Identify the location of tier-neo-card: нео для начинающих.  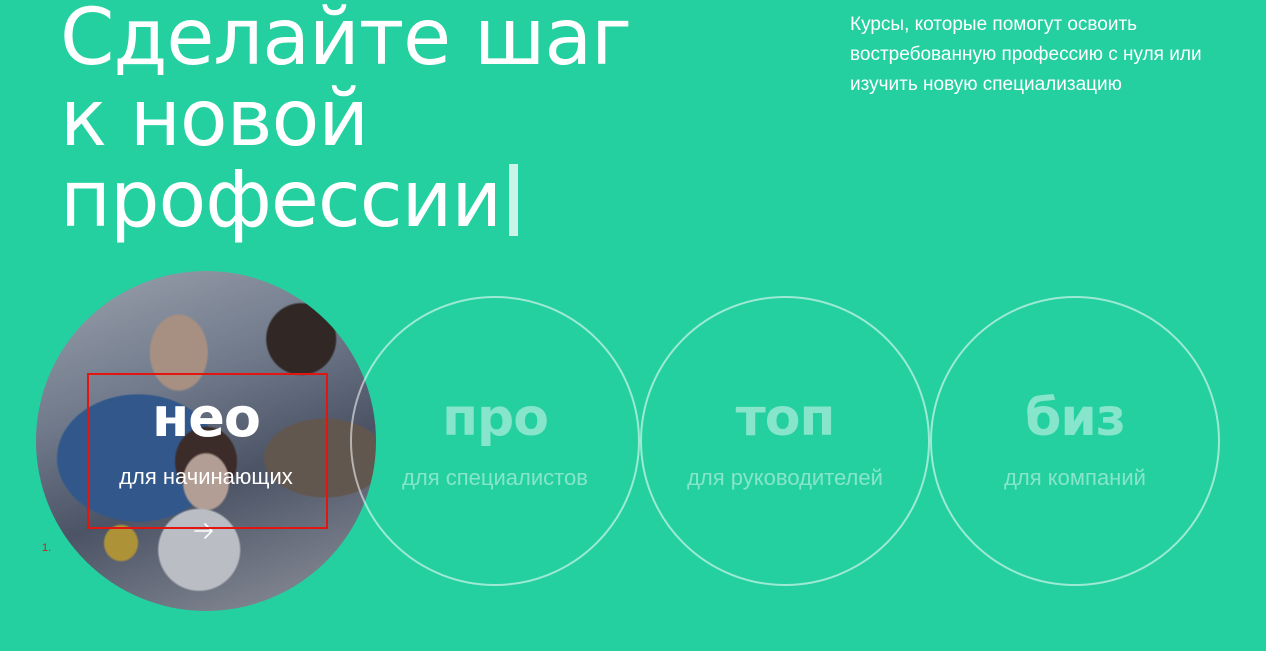
(206, 441).